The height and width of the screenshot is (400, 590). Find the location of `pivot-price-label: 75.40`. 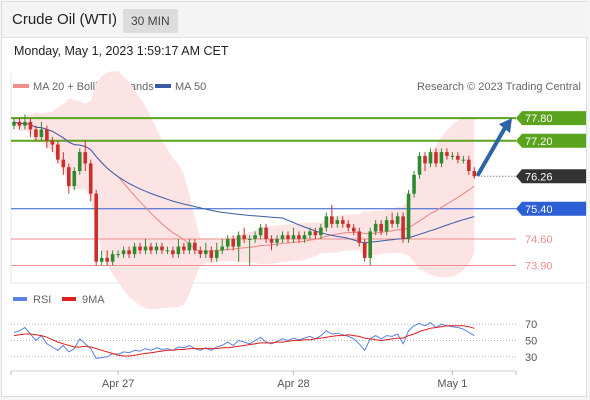

pivot-price-label: 75.40 is located at coordinates (539, 210).